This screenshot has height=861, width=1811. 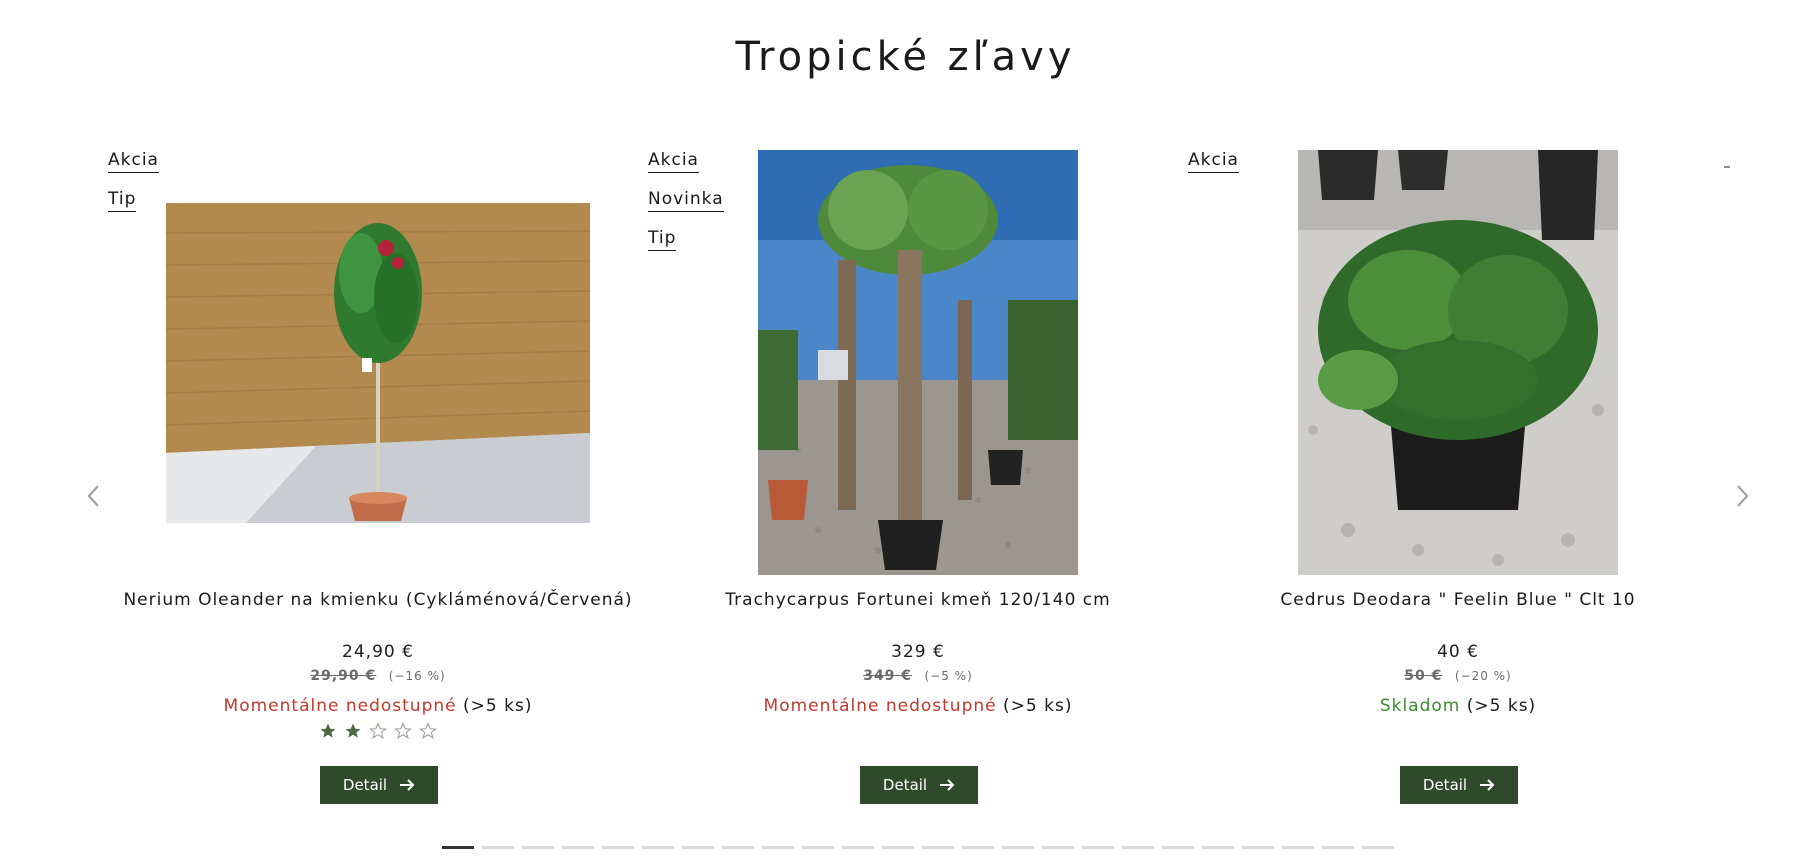 What do you see at coordinates (1727, 159) in the screenshot?
I see `next-card-peek` at bounding box center [1727, 159].